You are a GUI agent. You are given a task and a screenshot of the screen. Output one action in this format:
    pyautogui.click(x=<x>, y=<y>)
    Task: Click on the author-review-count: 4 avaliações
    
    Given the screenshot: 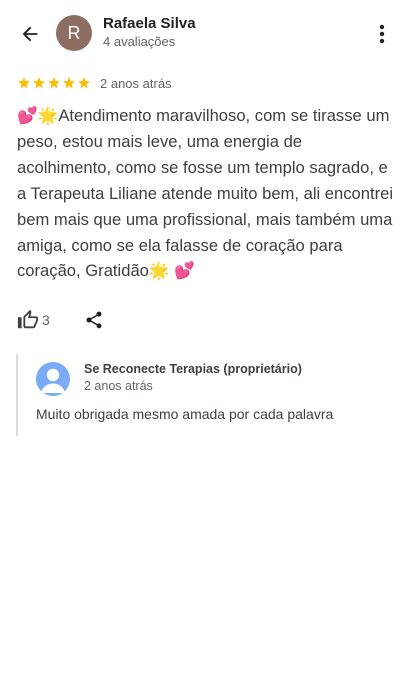 What is the action you would take?
    pyautogui.click(x=139, y=41)
    